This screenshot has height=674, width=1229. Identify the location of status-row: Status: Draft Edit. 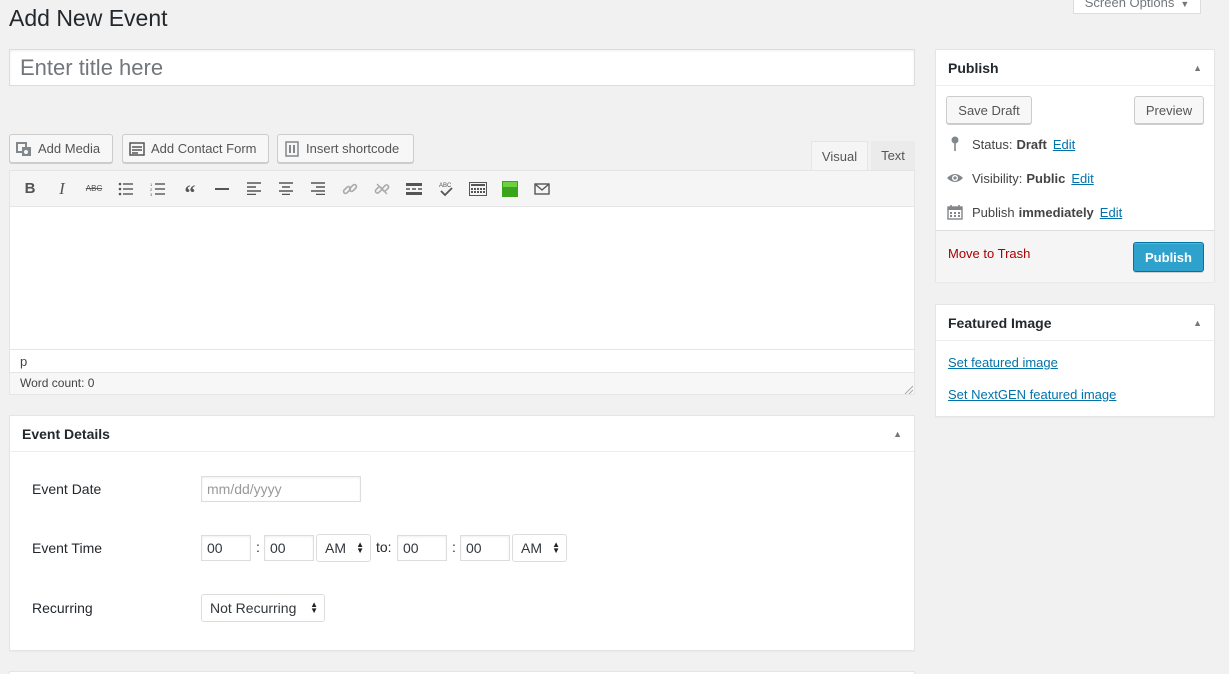
(1010, 144).